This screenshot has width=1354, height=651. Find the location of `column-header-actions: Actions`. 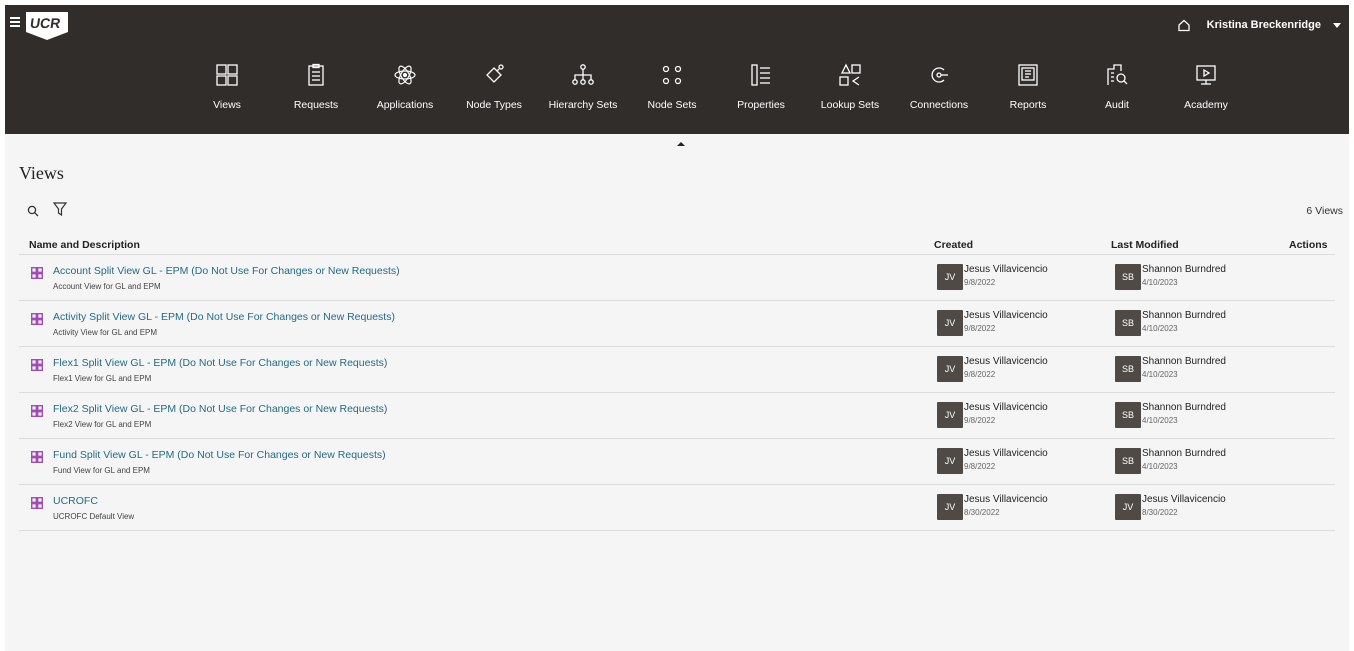

column-header-actions: Actions is located at coordinates (1308, 245).